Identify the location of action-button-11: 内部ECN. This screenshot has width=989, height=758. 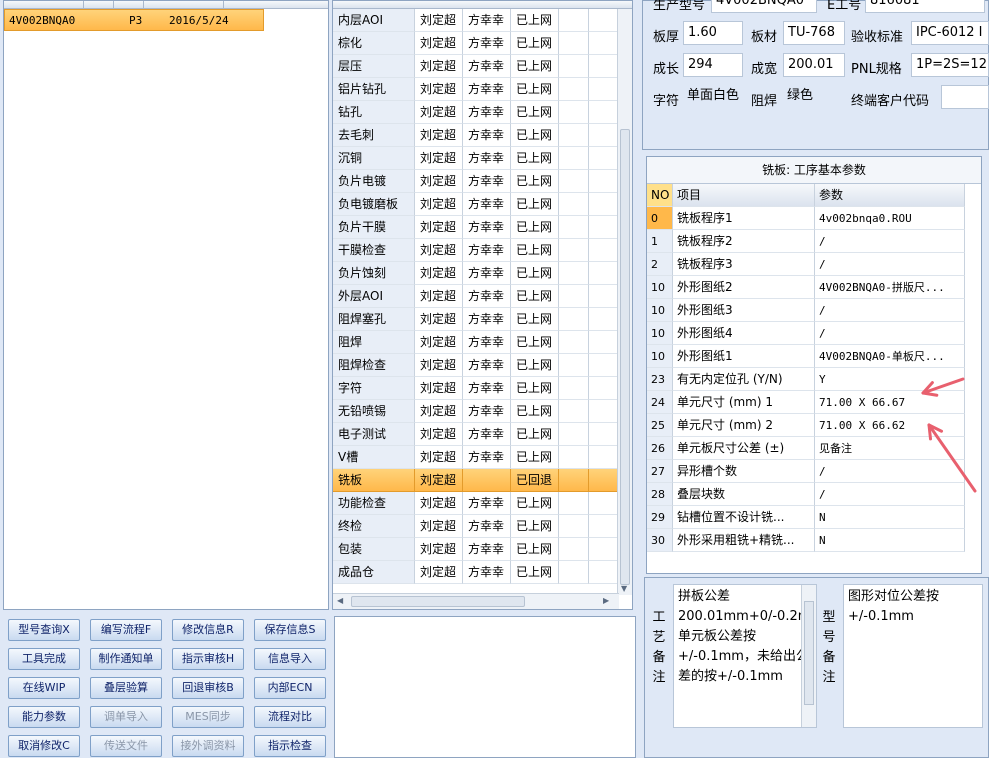
(290, 688).